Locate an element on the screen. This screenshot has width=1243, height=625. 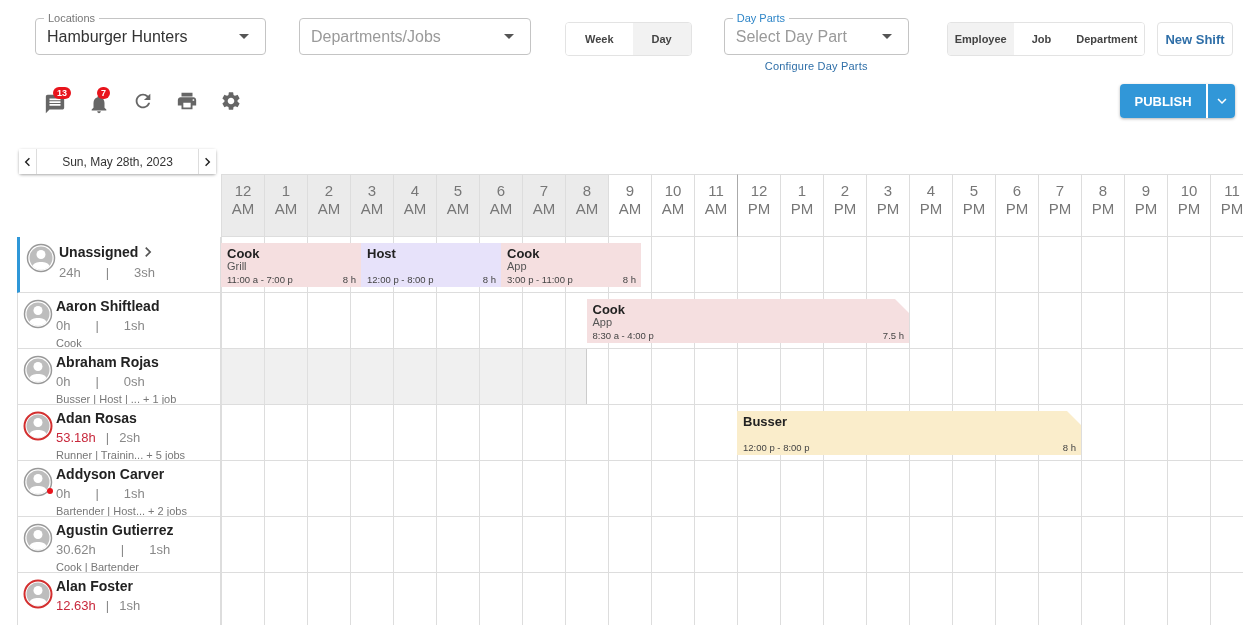
hour-header: 11 PM is located at coordinates (1226, 205).